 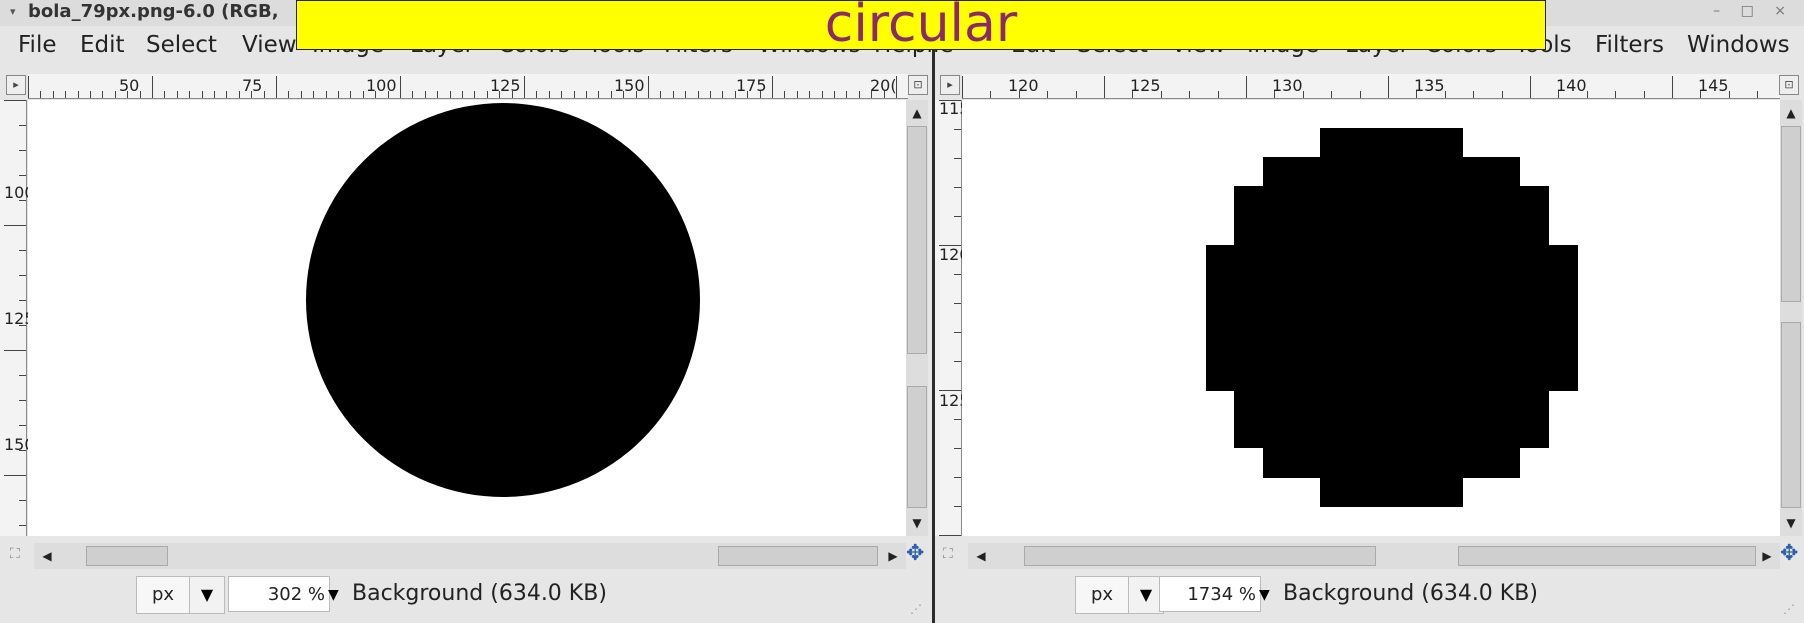 What do you see at coordinates (1200, 556) in the screenshot?
I see `right-hscroll-track-start` at bounding box center [1200, 556].